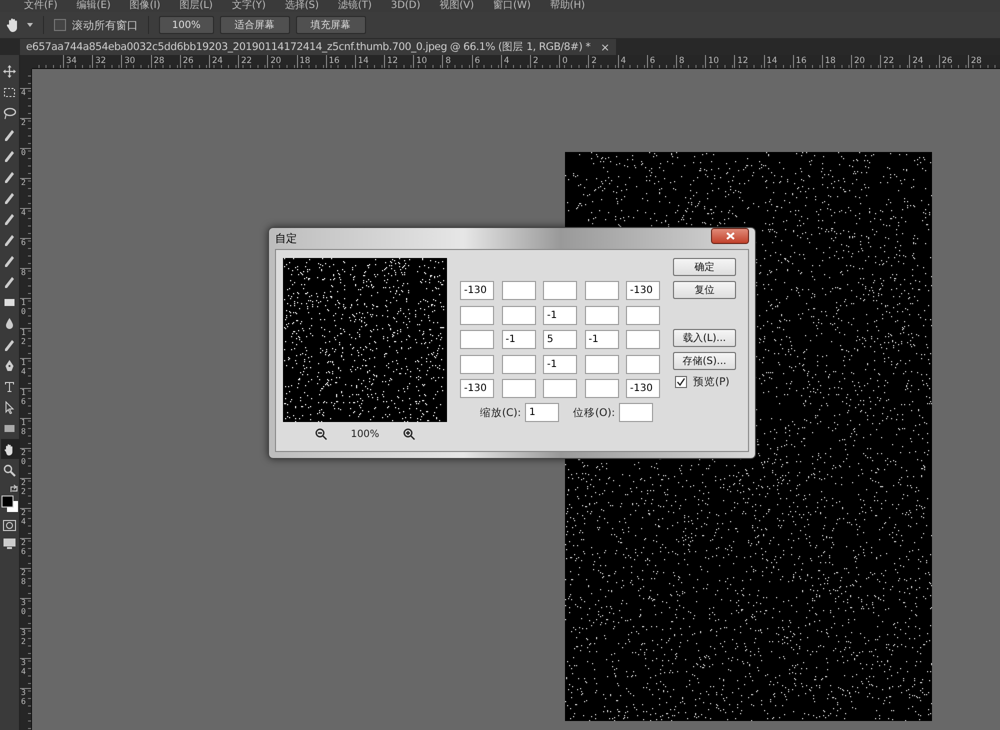 This screenshot has width=1000, height=730. What do you see at coordinates (9, 504) in the screenshot?
I see `color-swatches-icon` at bounding box center [9, 504].